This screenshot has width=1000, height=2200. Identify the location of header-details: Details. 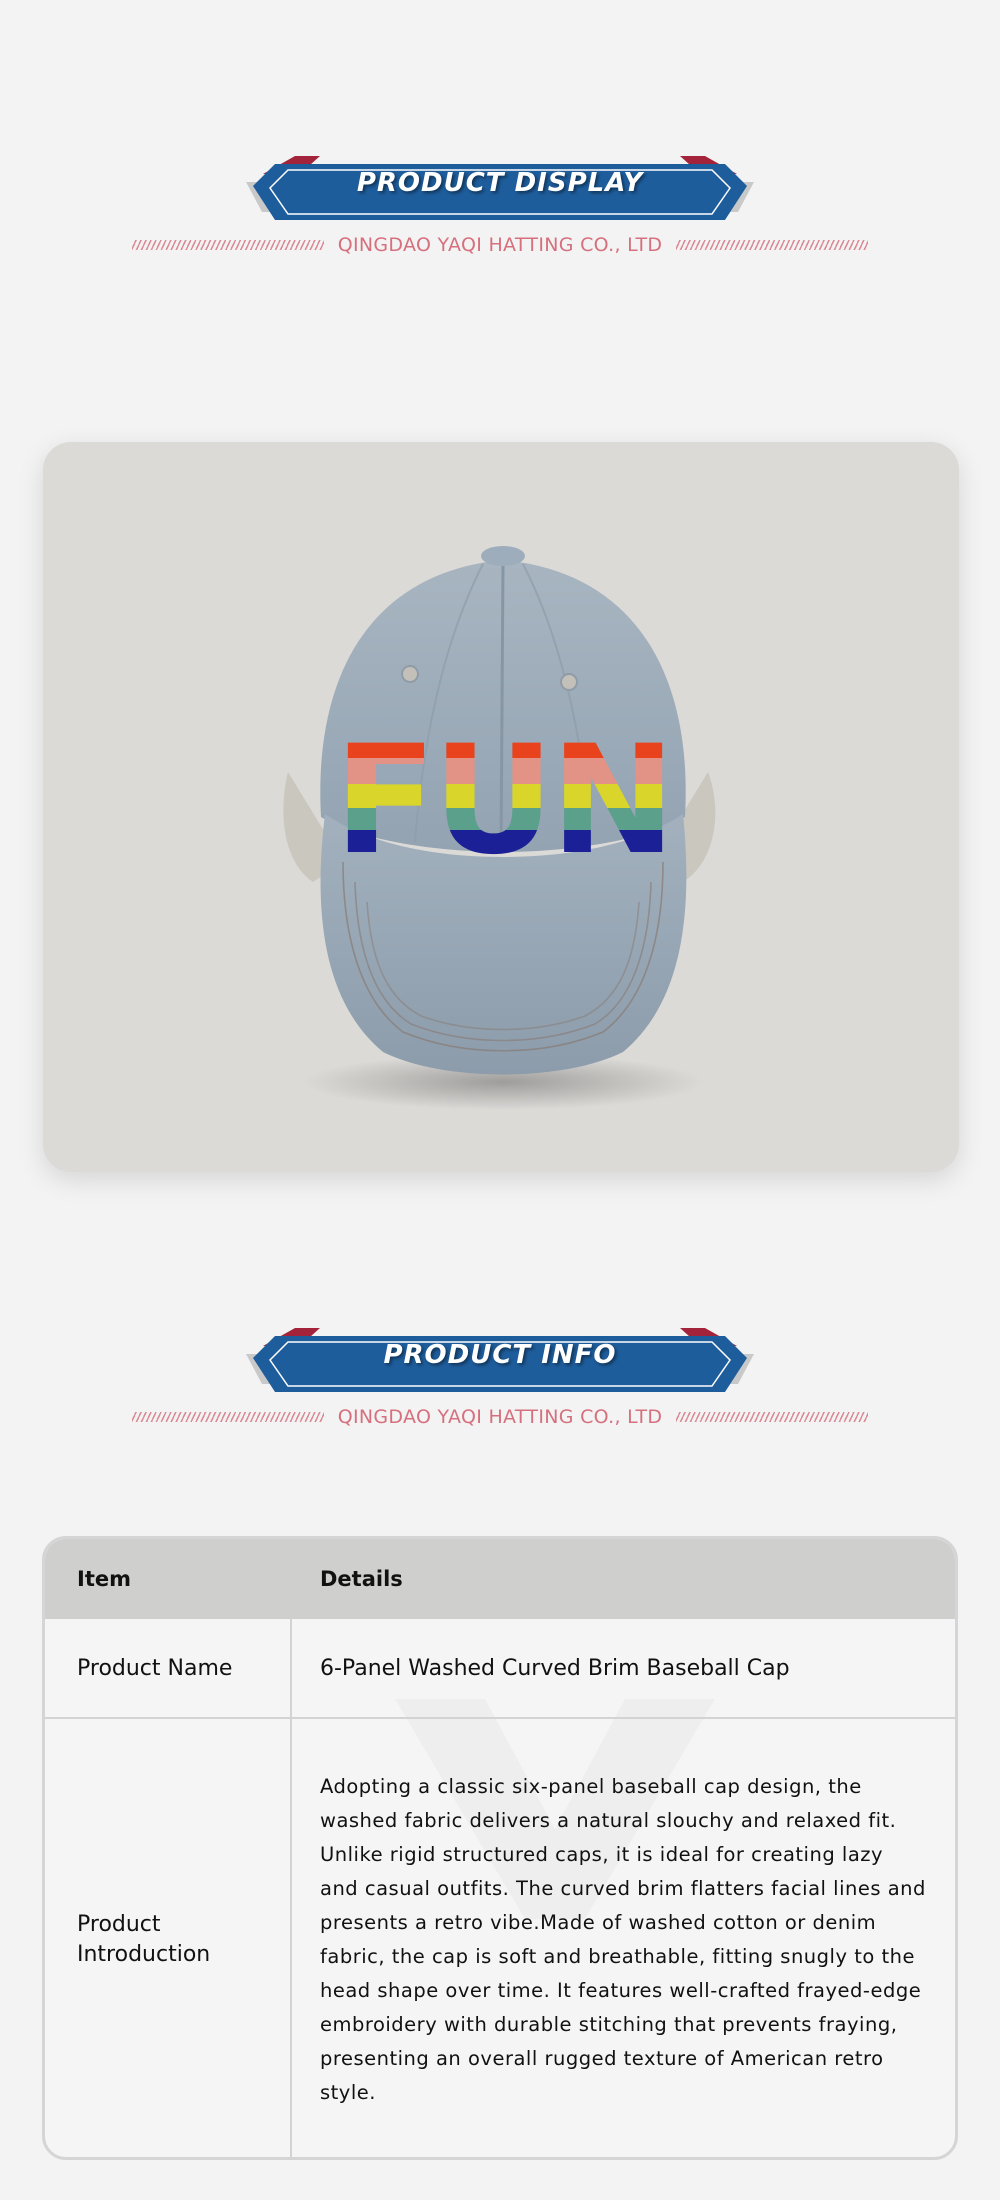
(361, 1579).